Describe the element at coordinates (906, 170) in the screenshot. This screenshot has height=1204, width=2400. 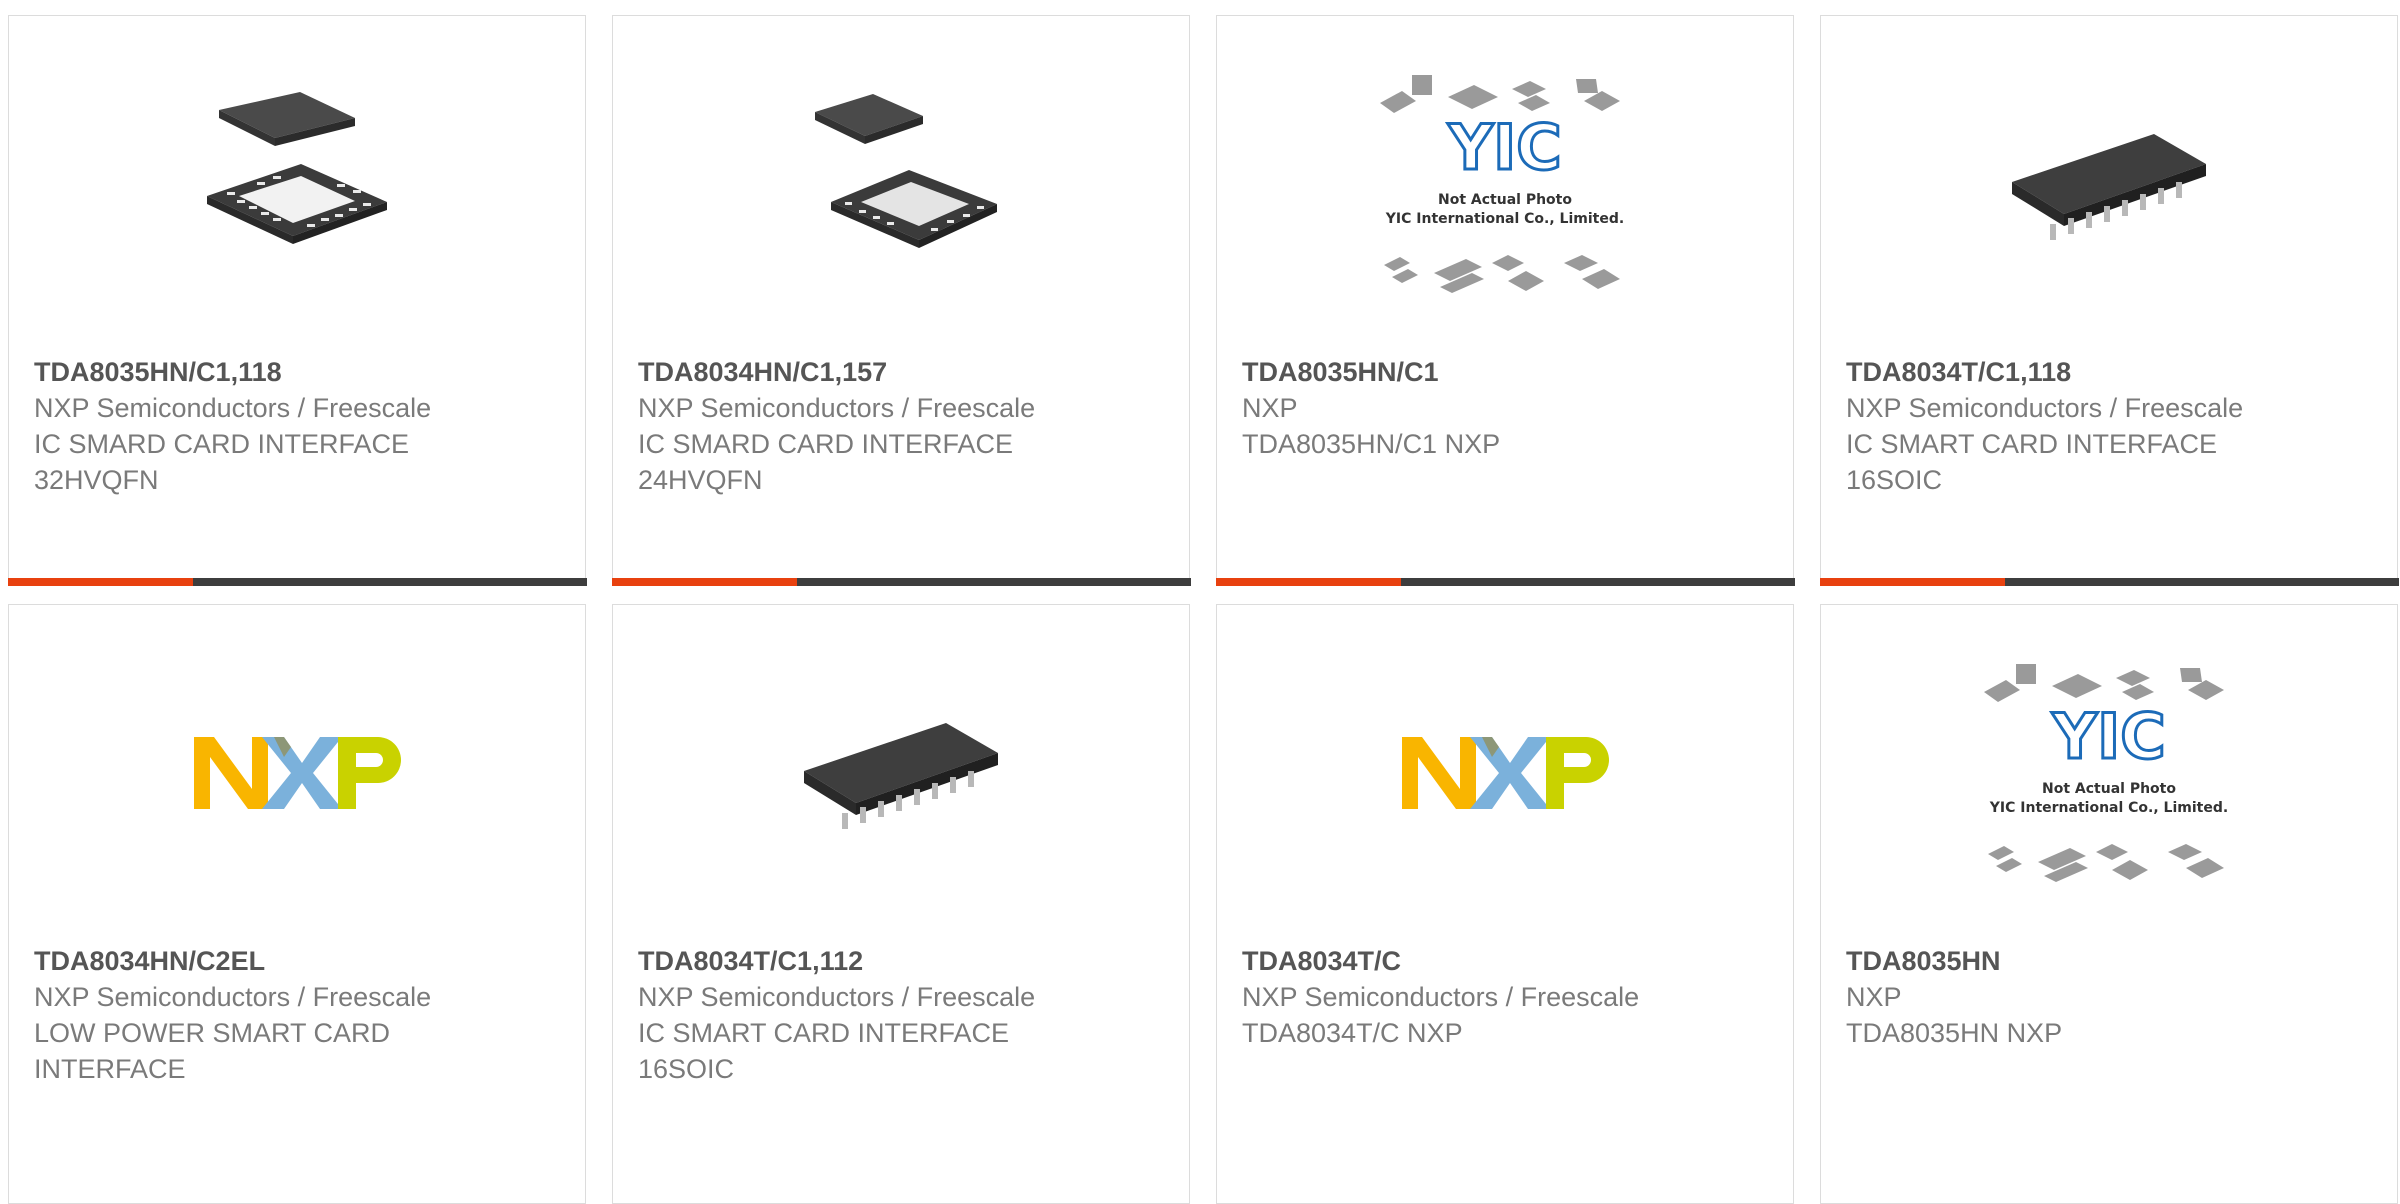
I see `qfn-24-chip-icon` at that location.